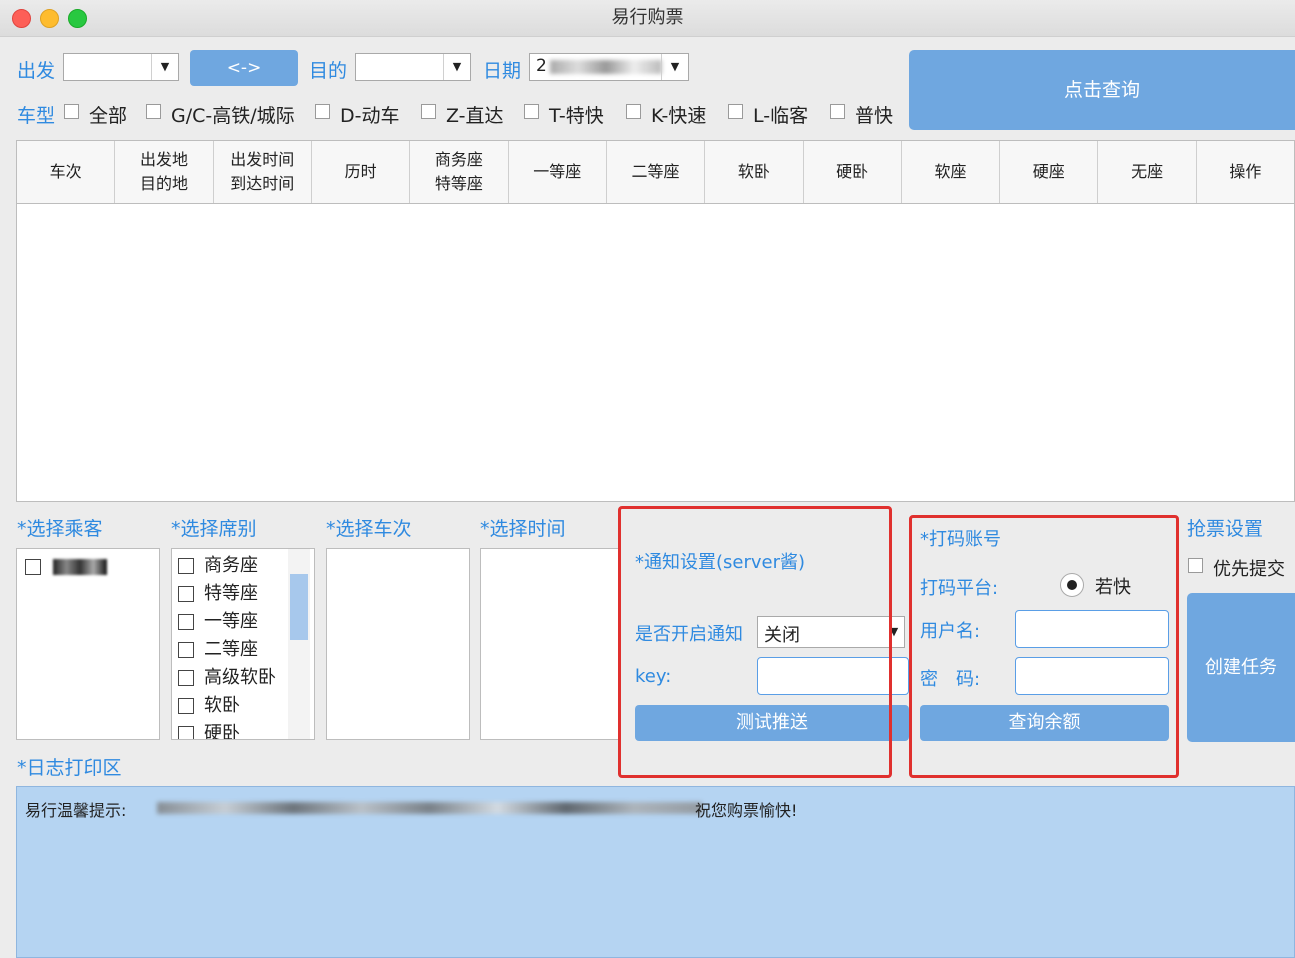 The image size is (1295, 958). I want to click on seat-option-label: 商务座, so click(231, 565).